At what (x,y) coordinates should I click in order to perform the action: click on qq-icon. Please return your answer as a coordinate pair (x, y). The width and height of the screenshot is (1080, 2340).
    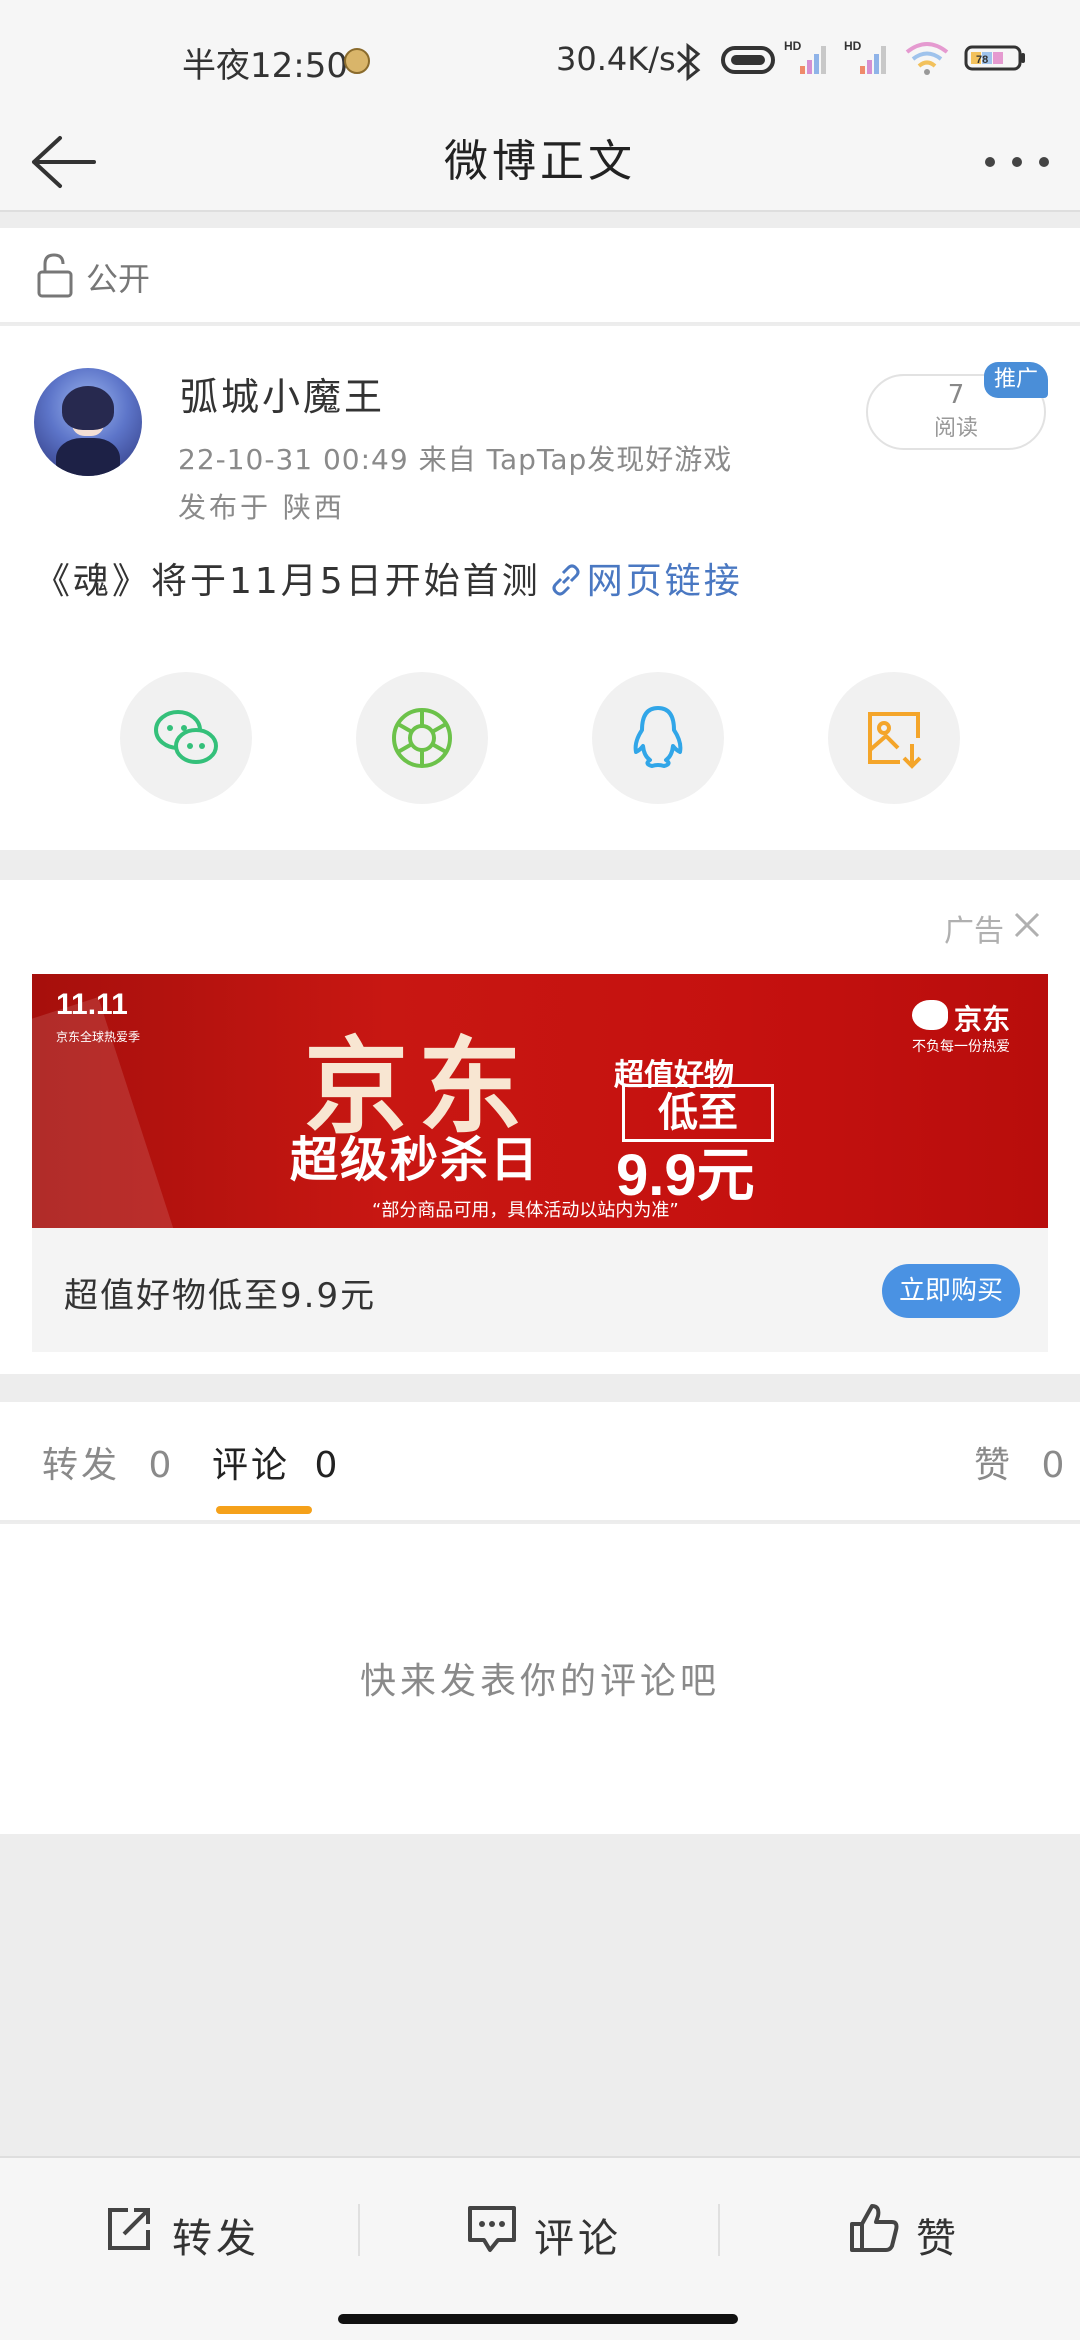
    Looking at the image, I should click on (658, 737).